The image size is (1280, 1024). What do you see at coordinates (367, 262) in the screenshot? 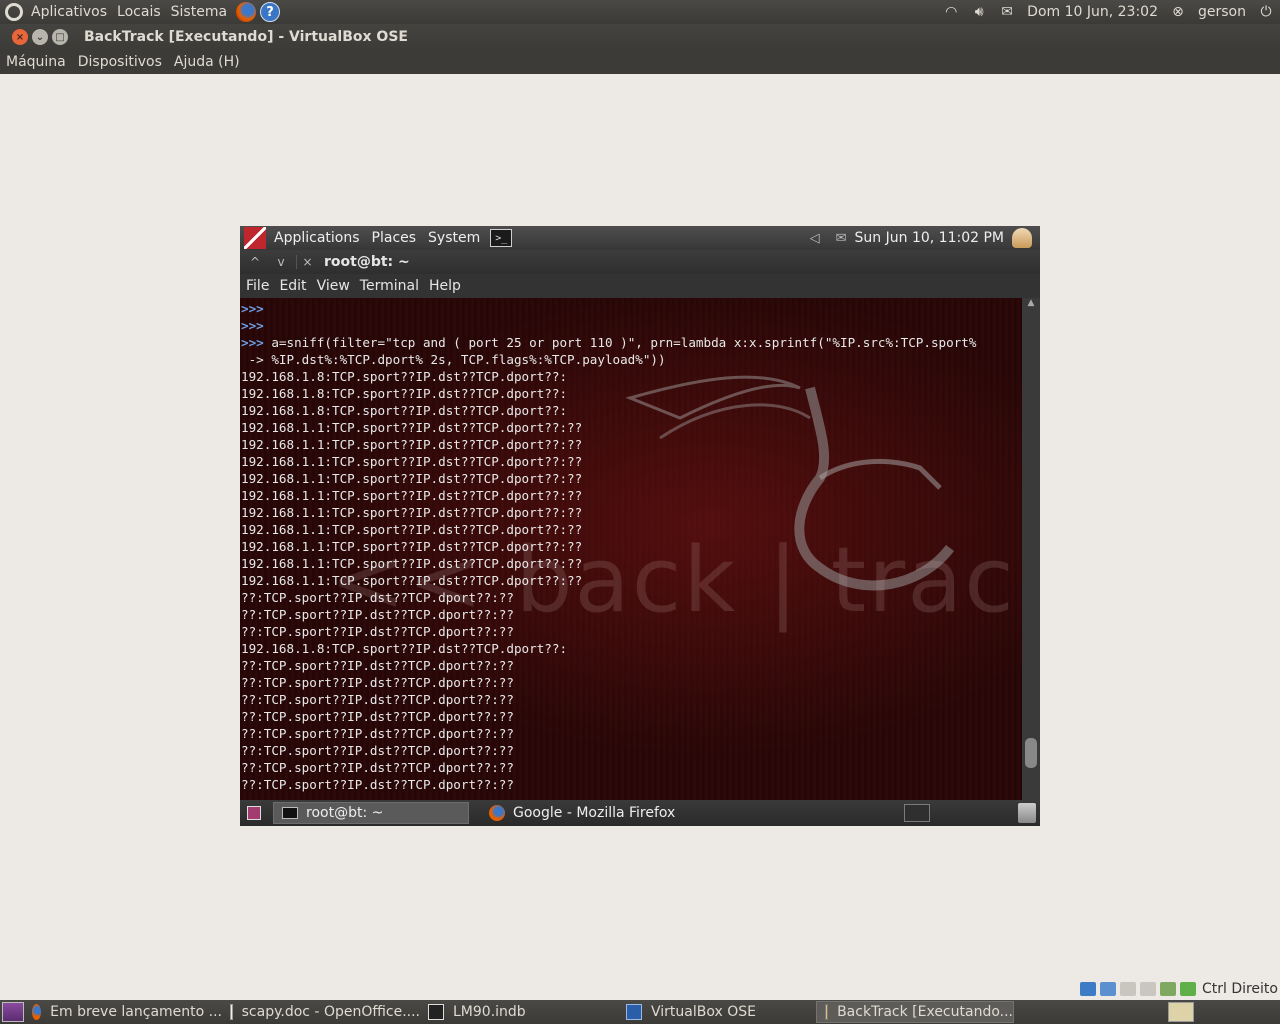
I see `terminal-title: root@bt: ~` at bounding box center [367, 262].